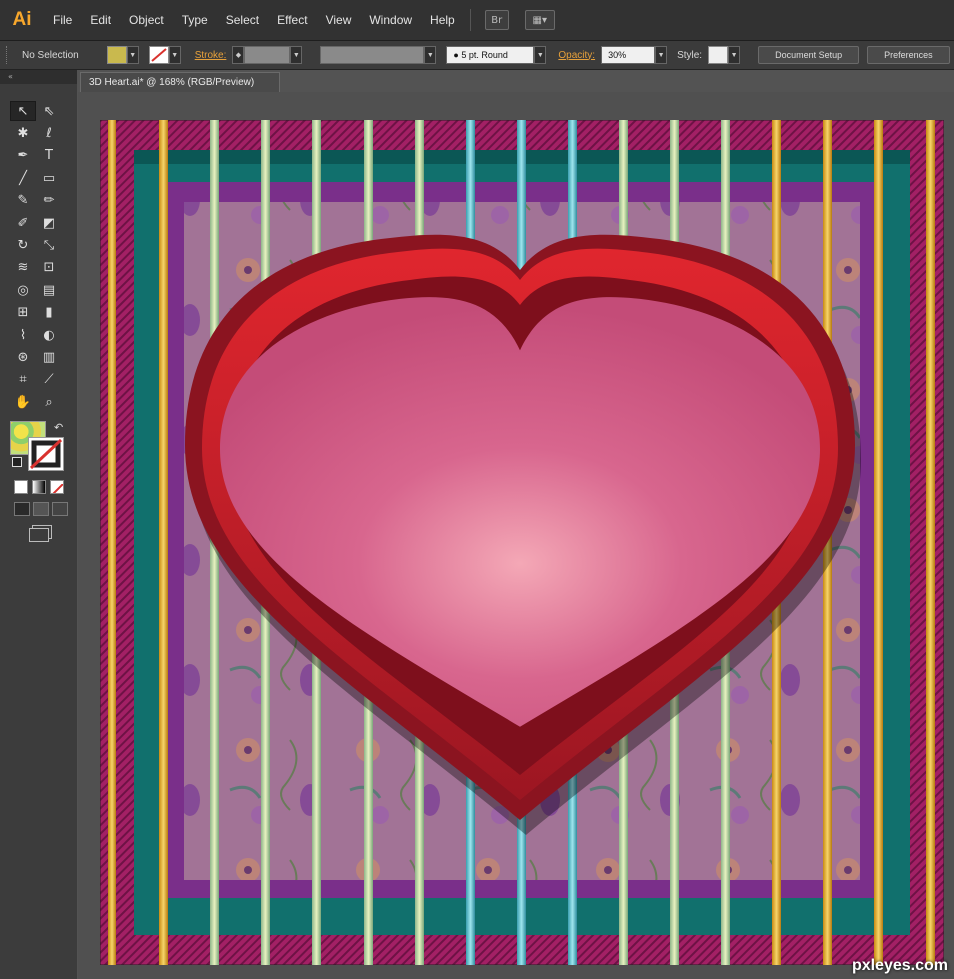  I want to click on stroke-color-box, so click(46, 454).